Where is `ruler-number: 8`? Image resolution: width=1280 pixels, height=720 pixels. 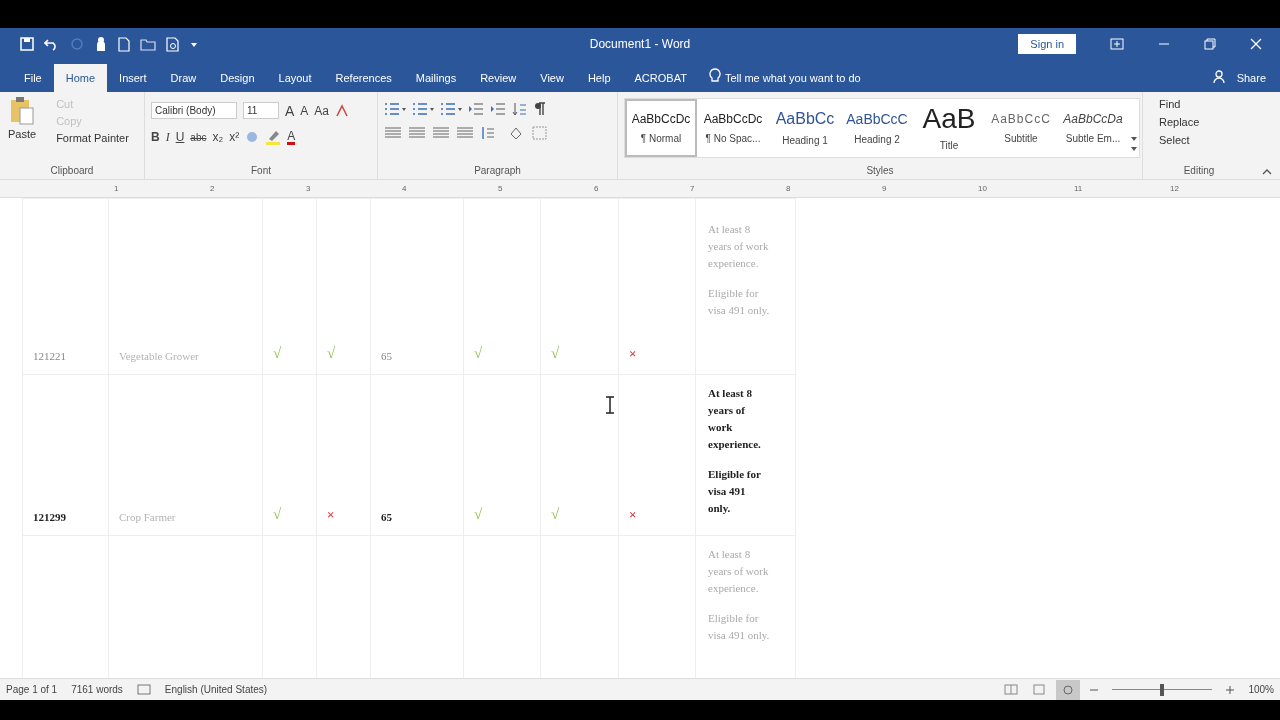
ruler-number: 8 is located at coordinates (789, 188).